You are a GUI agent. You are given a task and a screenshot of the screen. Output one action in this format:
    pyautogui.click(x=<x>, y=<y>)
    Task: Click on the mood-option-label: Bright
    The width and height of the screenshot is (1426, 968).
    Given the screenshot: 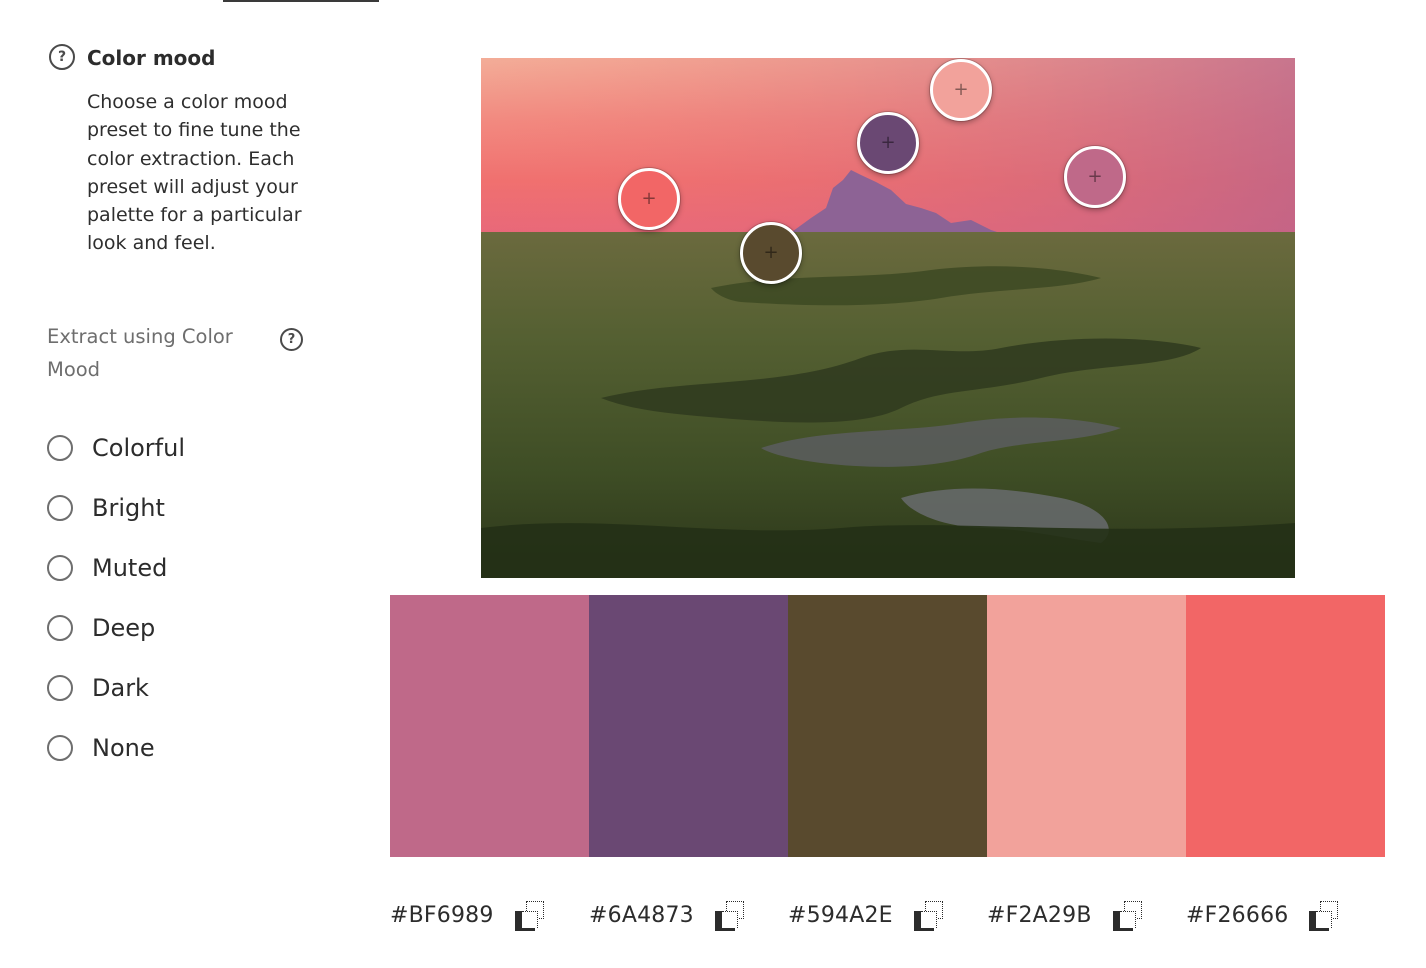 What is the action you would take?
    pyautogui.click(x=128, y=508)
    